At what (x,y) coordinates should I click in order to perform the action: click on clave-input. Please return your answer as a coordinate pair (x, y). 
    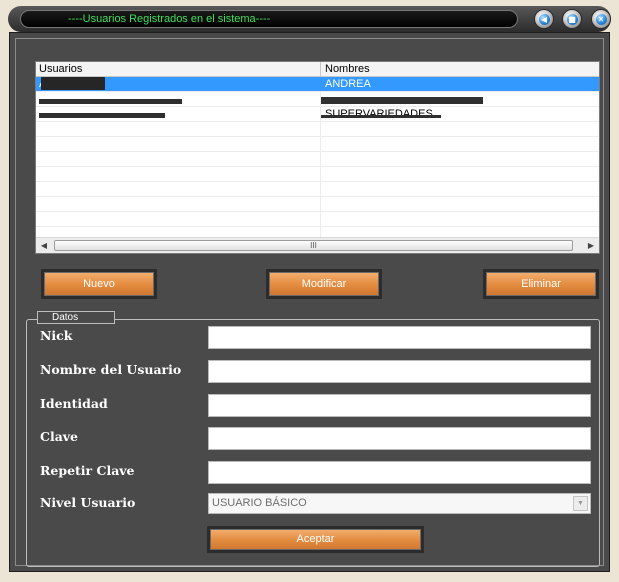
    Looking at the image, I should click on (399, 438).